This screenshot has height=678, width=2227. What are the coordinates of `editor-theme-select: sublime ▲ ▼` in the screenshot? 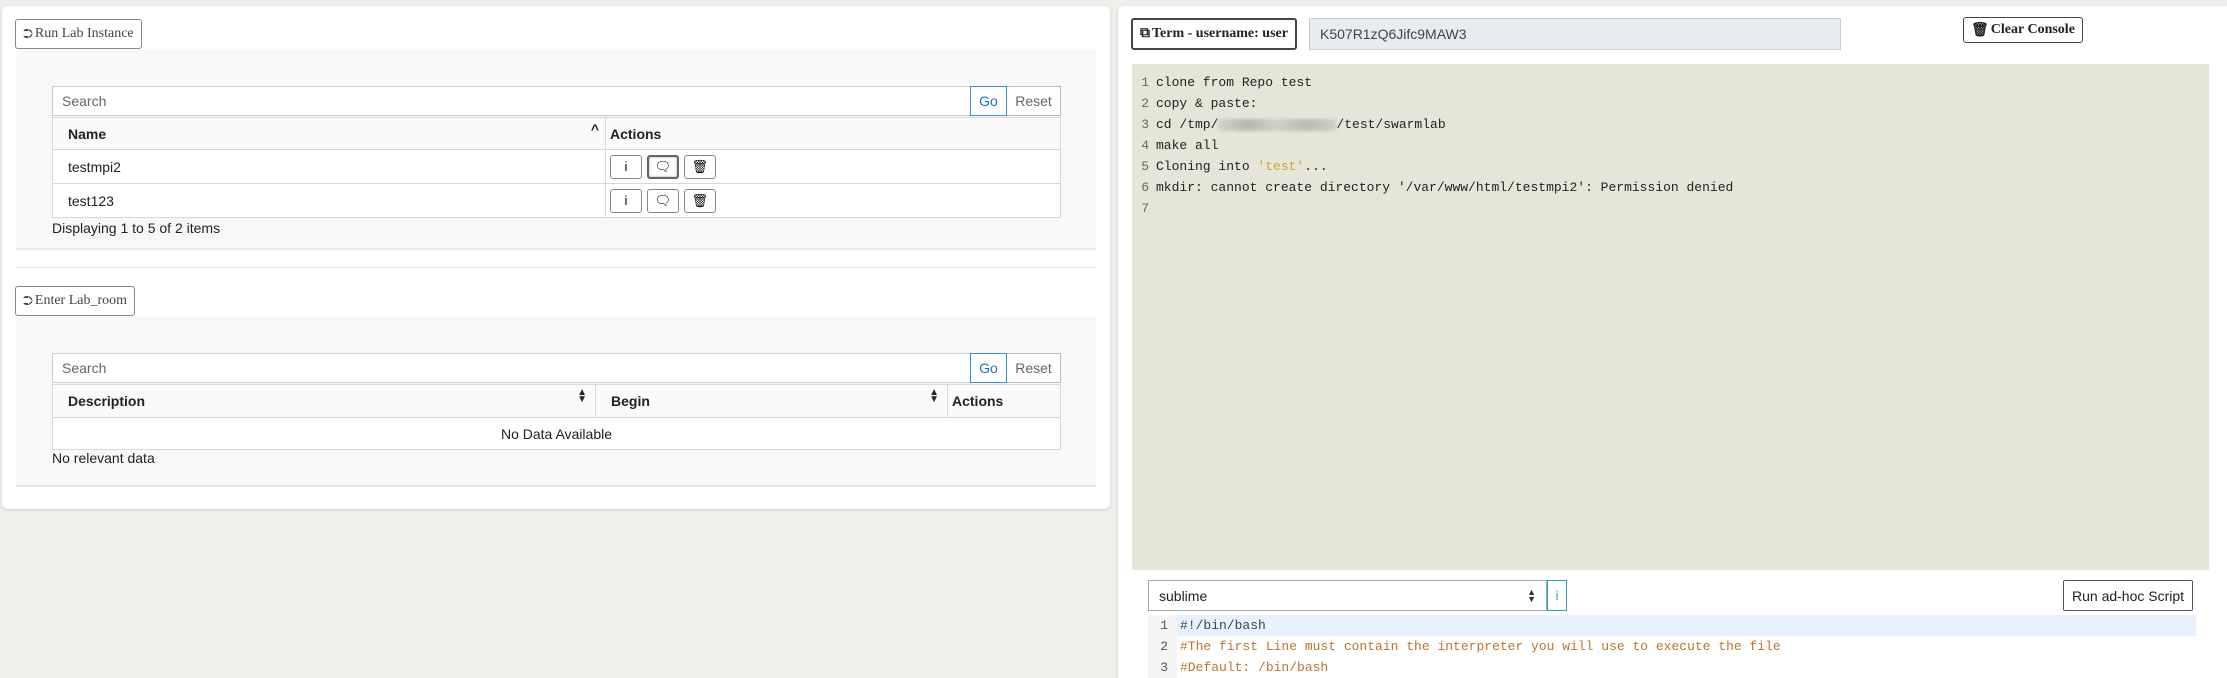 It's located at (1347, 595).